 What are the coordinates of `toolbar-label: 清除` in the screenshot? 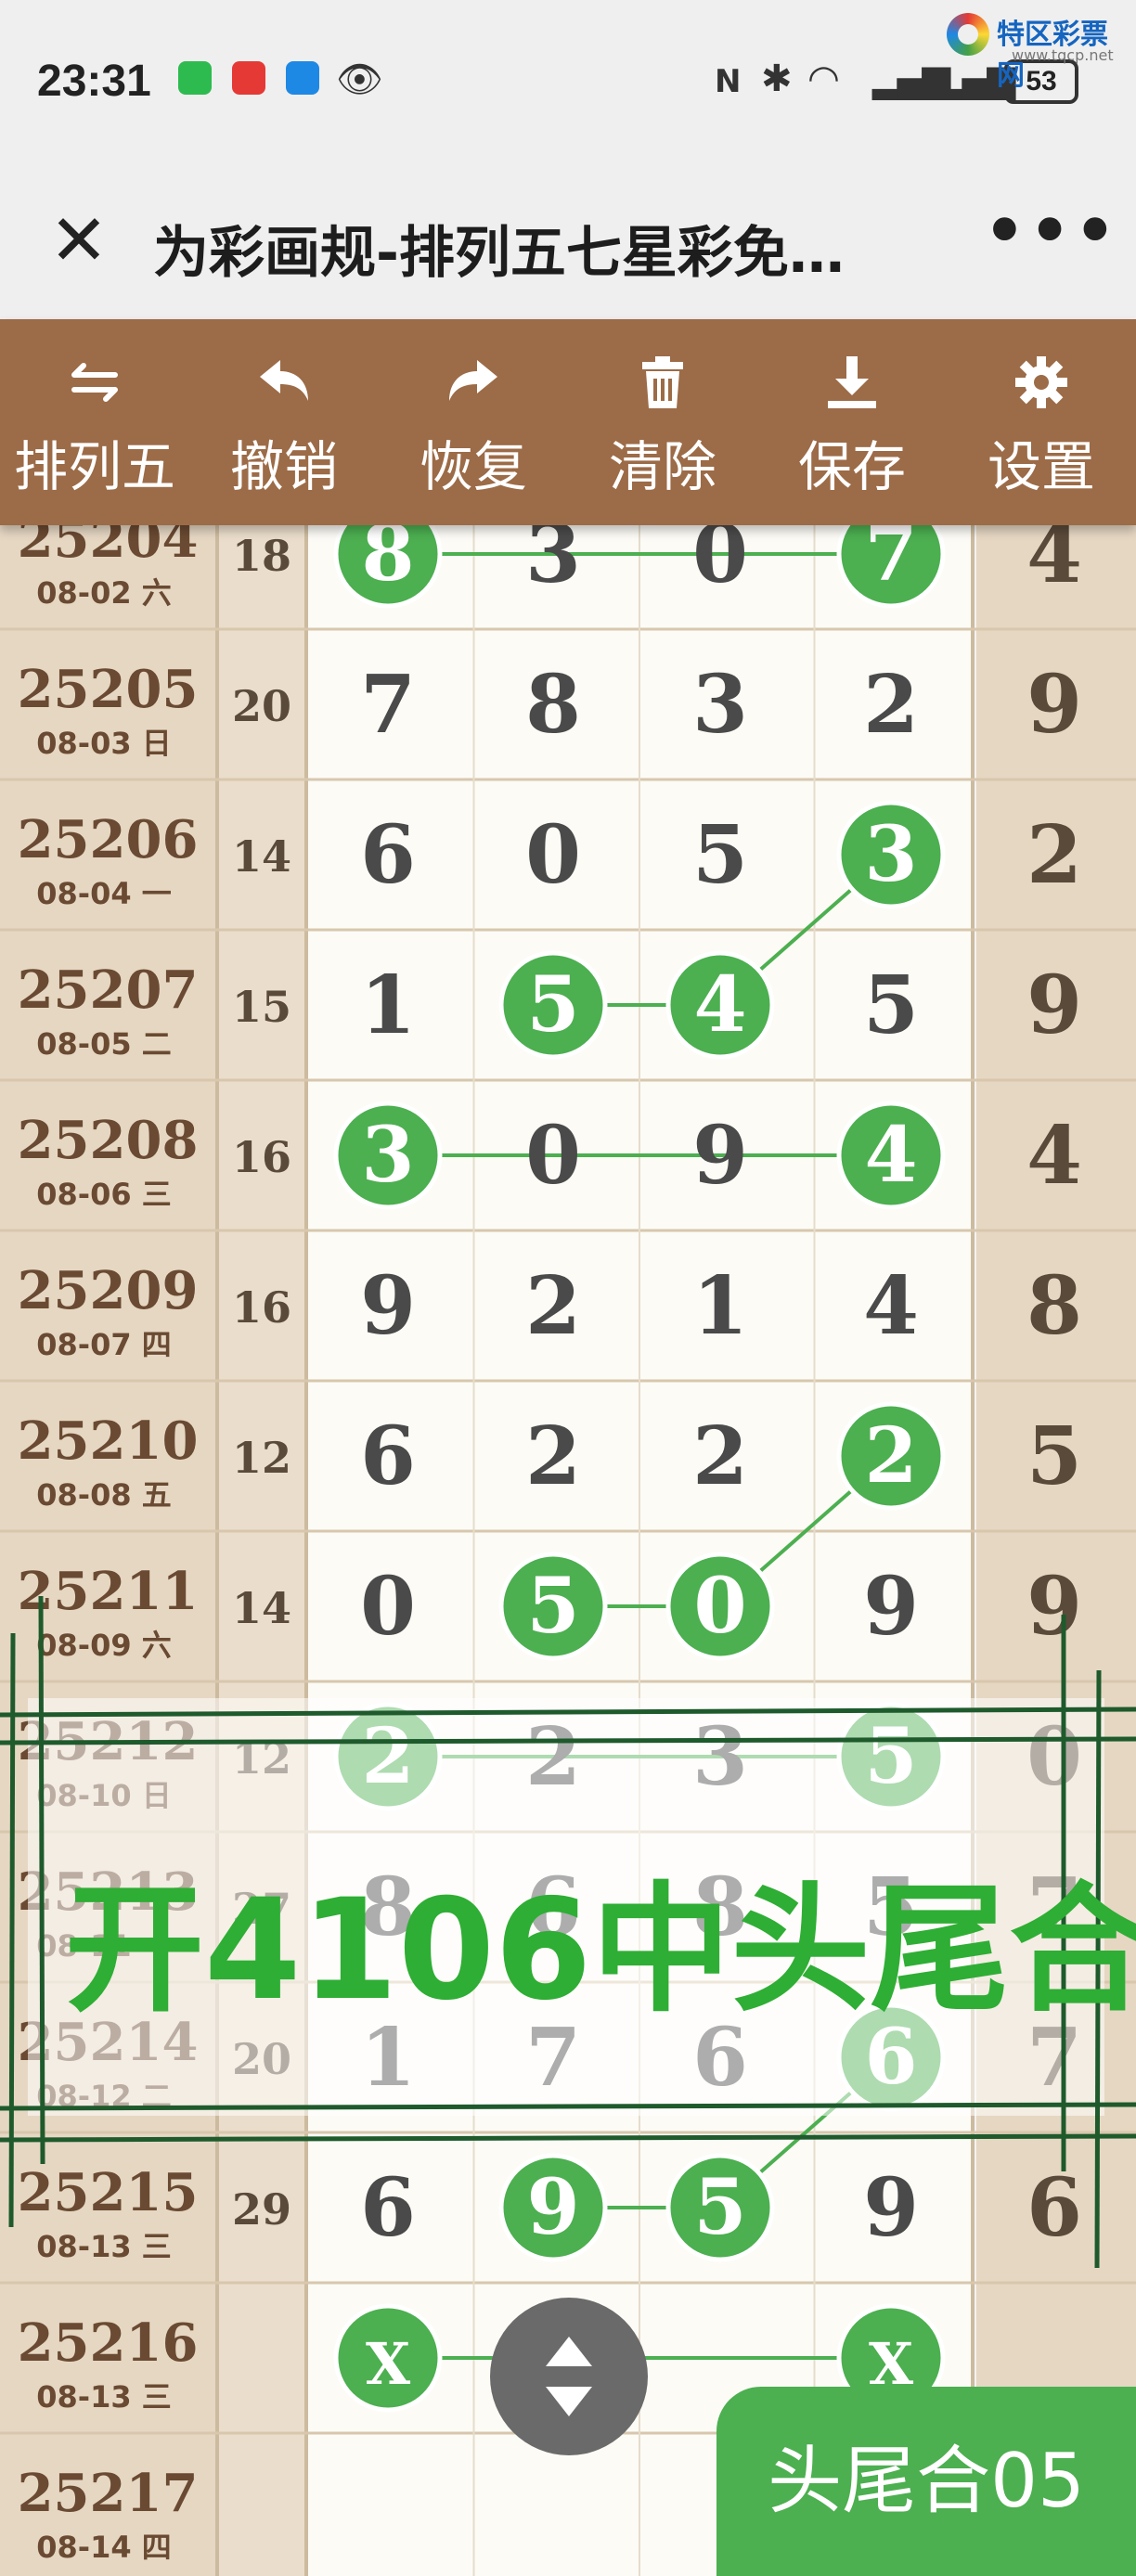 It's located at (662, 466).